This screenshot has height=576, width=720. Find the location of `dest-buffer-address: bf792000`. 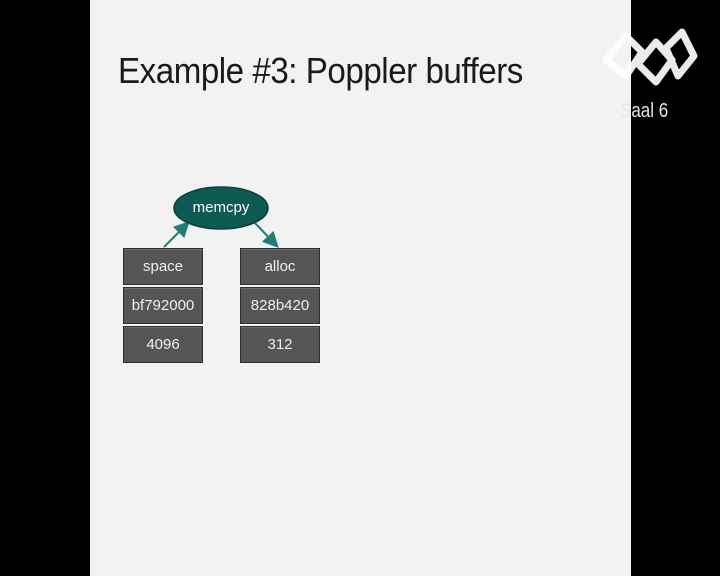

dest-buffer-address: bf792000 is located at coordinates (163, 305).